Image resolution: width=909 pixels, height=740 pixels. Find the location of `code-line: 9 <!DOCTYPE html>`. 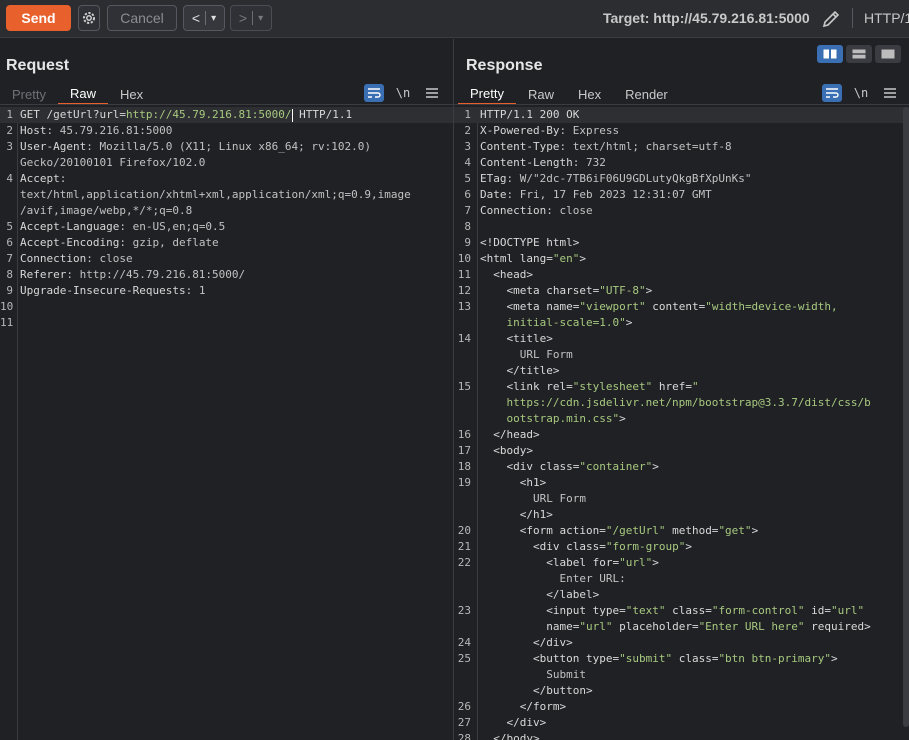

code-line: 9 <!DOCTYPE html> is located at coordinates (681, 243).